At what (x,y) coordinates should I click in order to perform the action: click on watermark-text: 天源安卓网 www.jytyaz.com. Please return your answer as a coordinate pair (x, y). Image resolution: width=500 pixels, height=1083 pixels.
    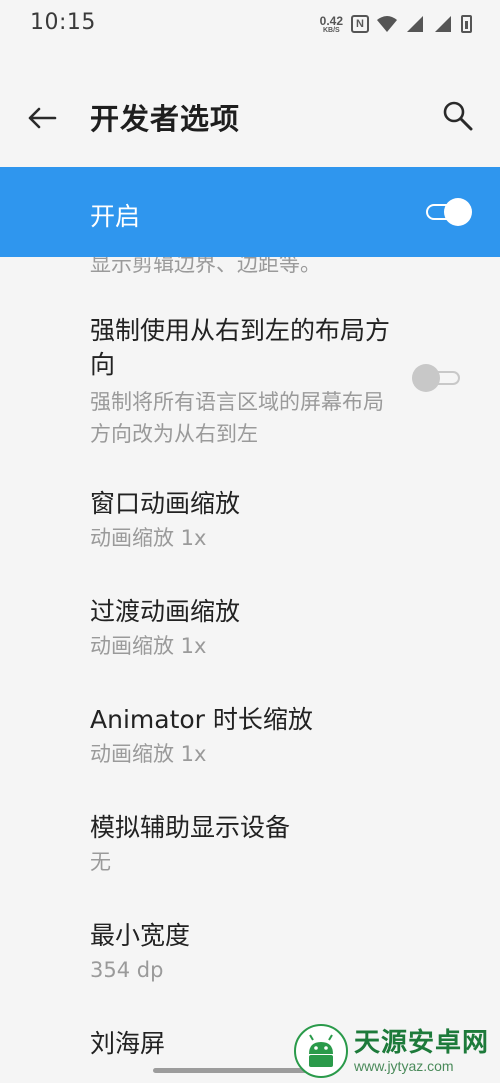
    Looking at the image, I should click on (421, 1051).